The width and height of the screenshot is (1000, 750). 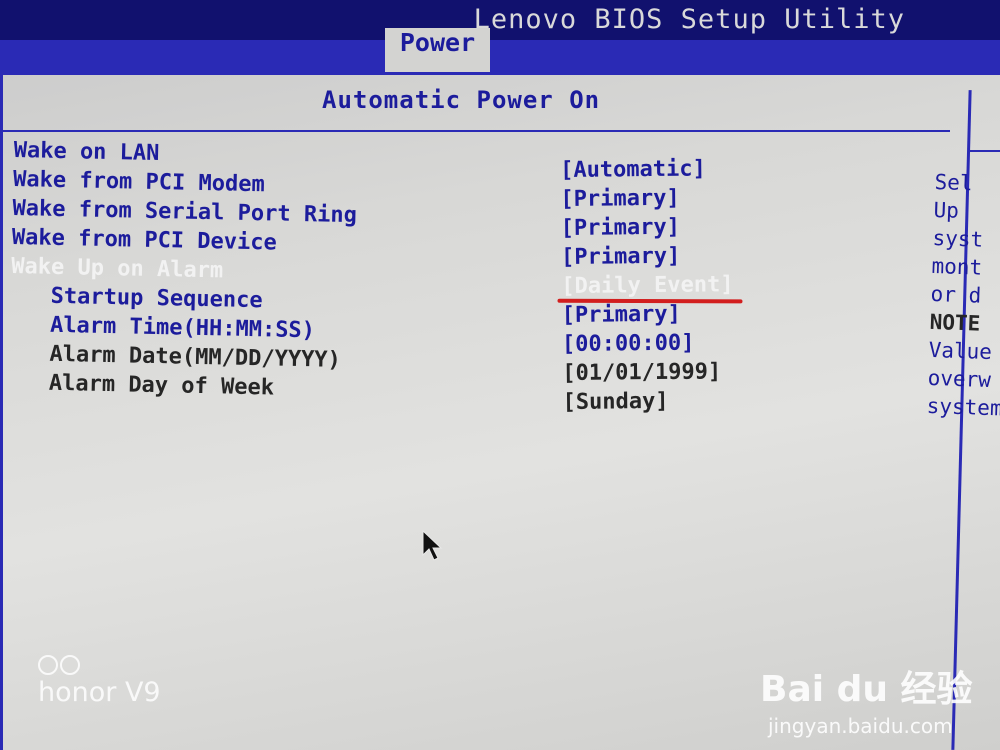 I want to click on help-header-rule, so click(x=984, y=151).